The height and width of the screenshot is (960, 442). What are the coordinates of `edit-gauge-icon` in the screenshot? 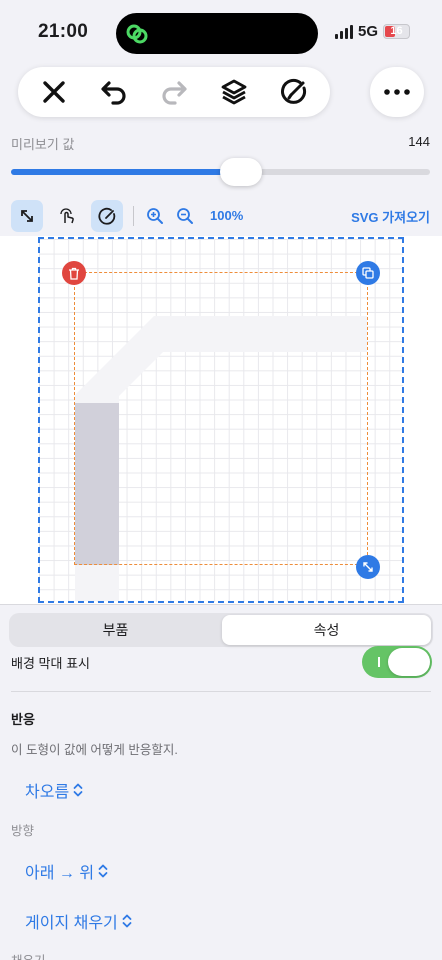 It's located at (294, 91).